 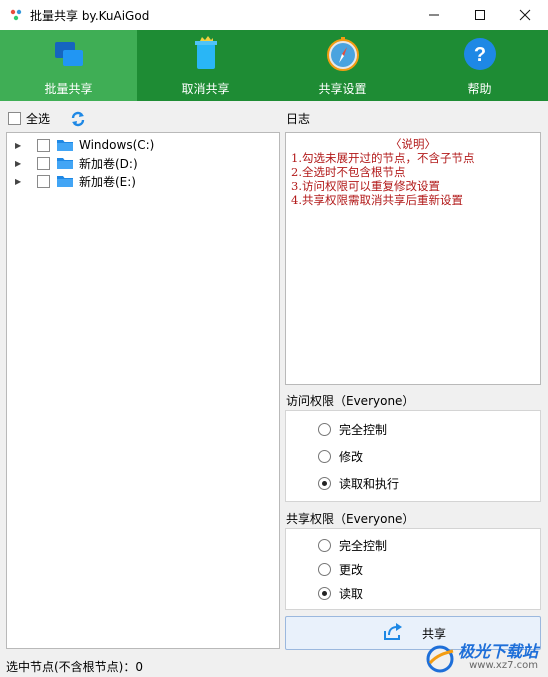 I want to click on node-label: Windows(C:), so click(x=117, y=145).